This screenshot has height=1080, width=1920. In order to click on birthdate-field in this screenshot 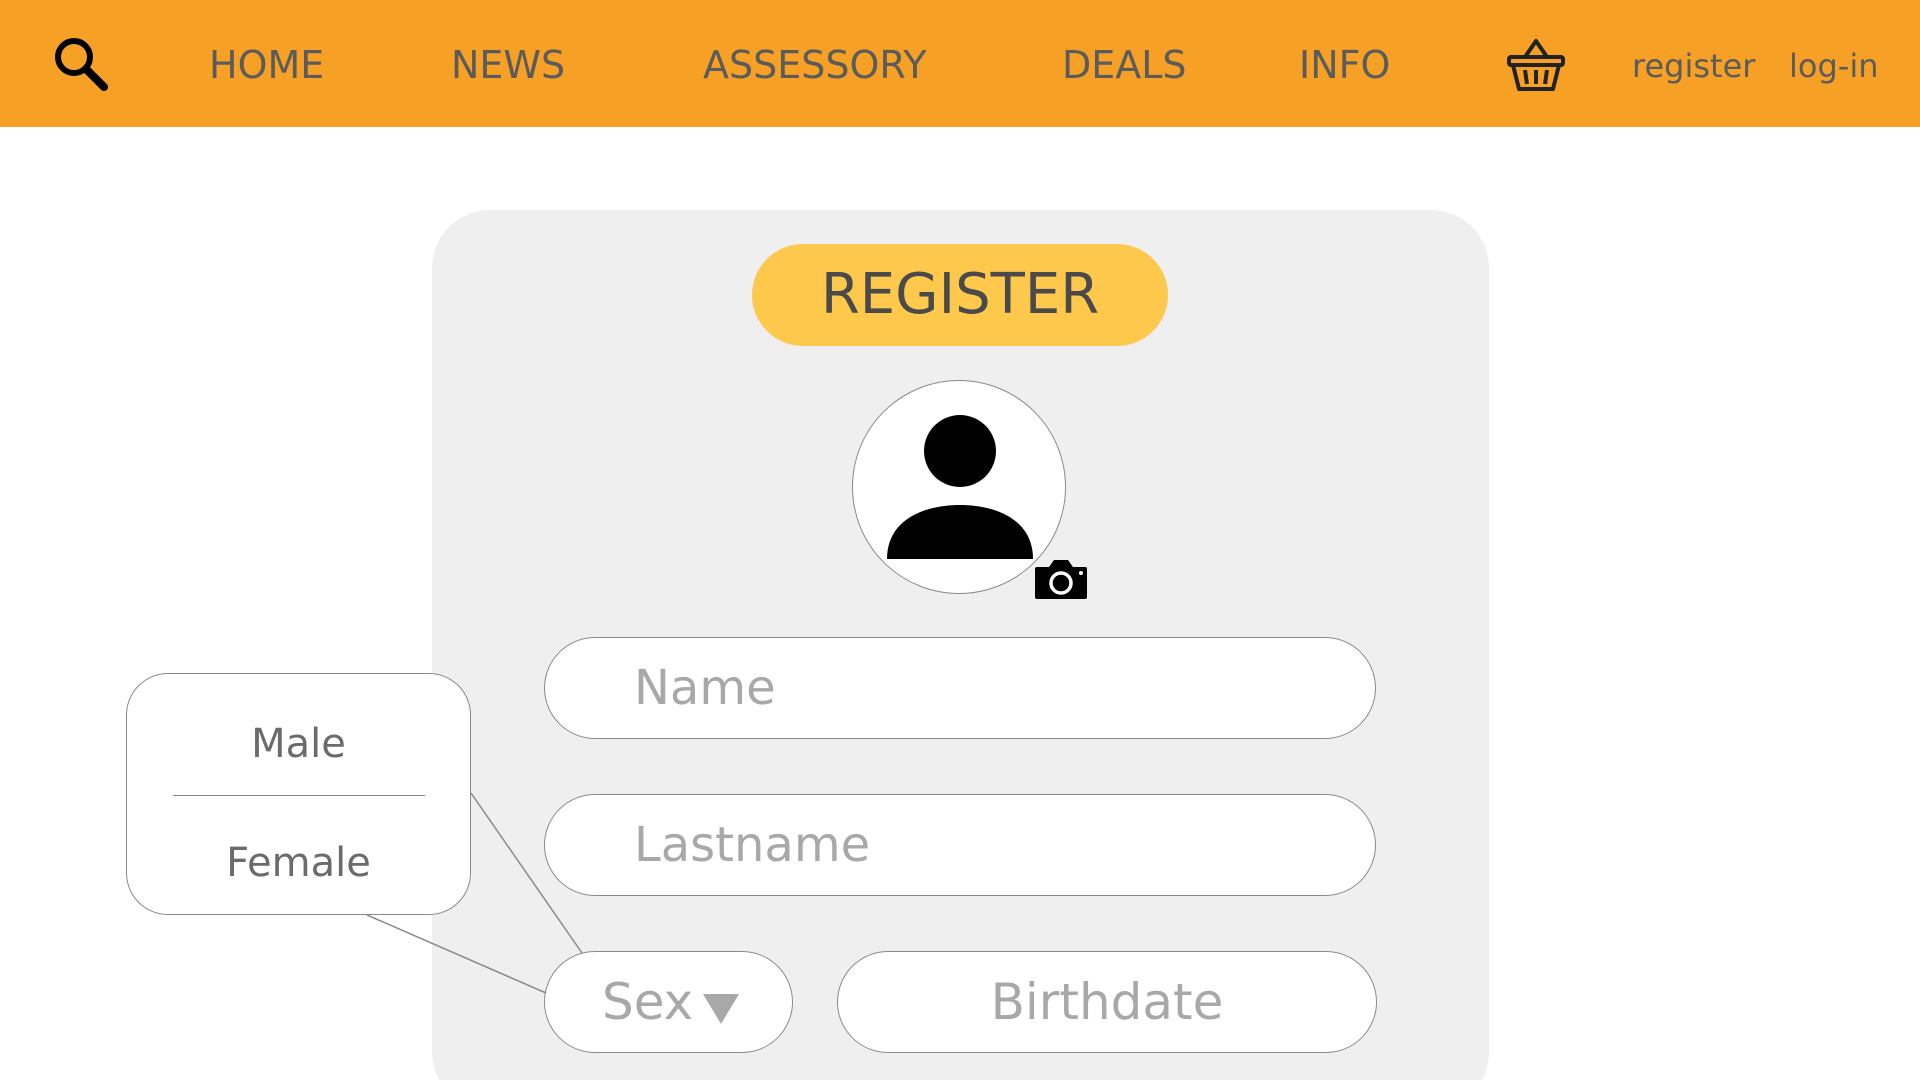, I will do `click(1107, 1002)`.